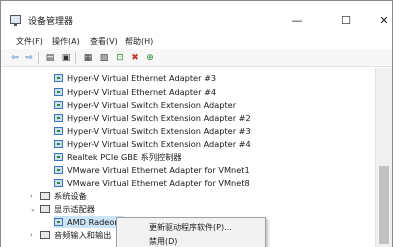  Describe the element at coordinates (88, 57) in the screenshot. I see `update-driver-icon: ▦` at that location.